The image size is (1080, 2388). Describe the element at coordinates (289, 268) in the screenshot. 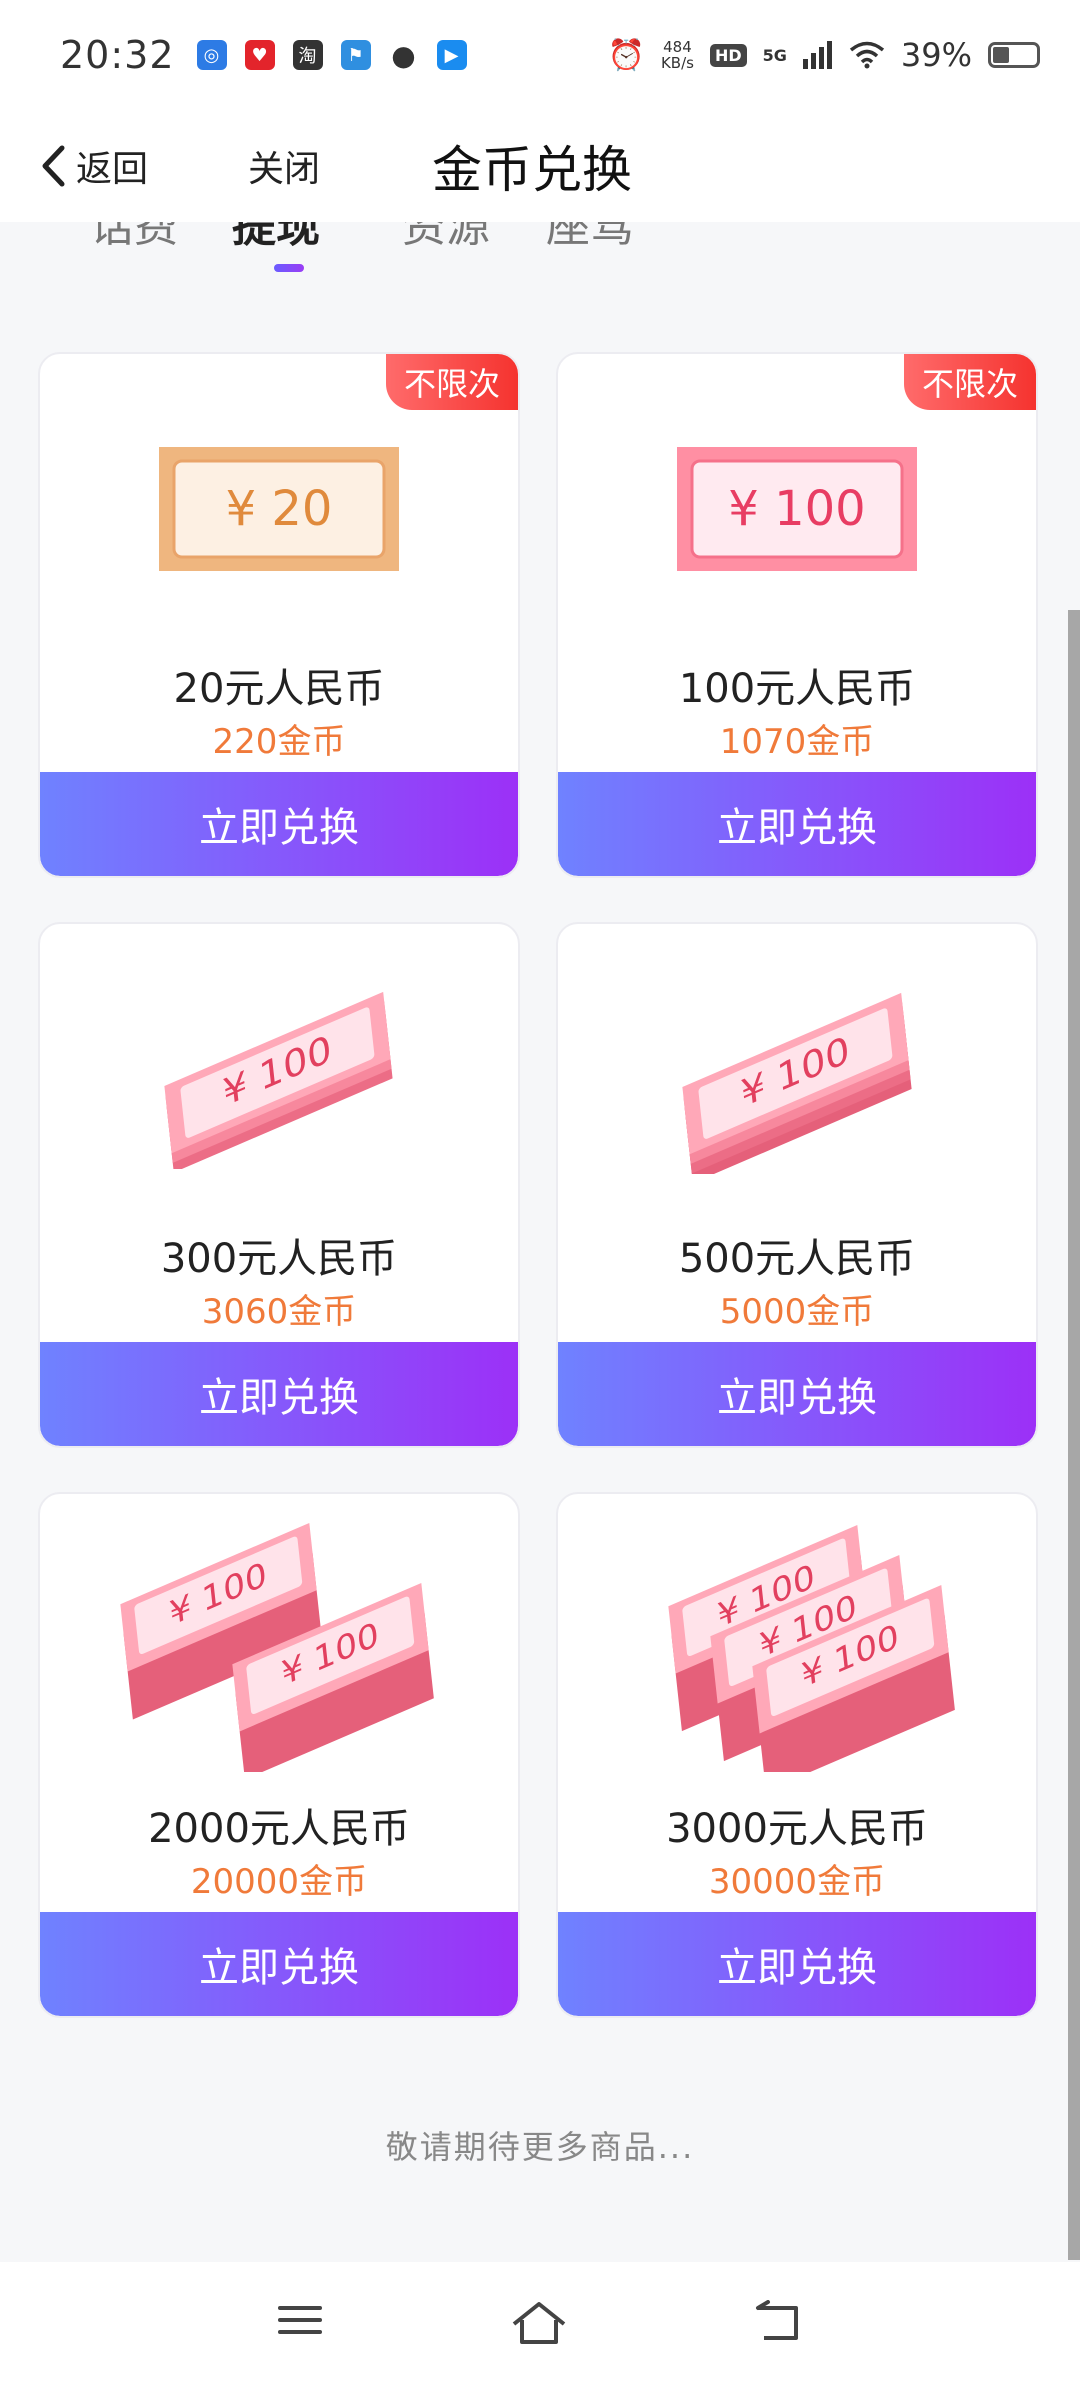

I see `active-tab-indicator` at that location.